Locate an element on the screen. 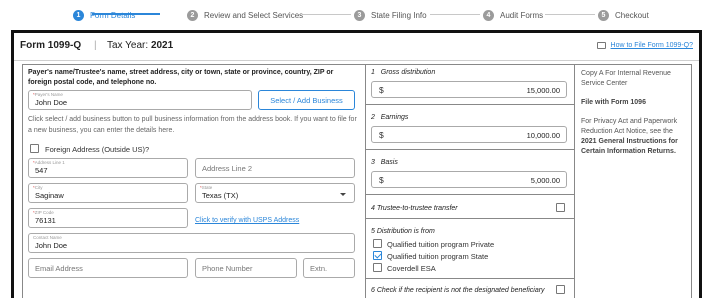 Image resolution: width=714 pixels, height=298 pixels. select-add-business-button: Select / Add Business is located at coordinates (306, 100).